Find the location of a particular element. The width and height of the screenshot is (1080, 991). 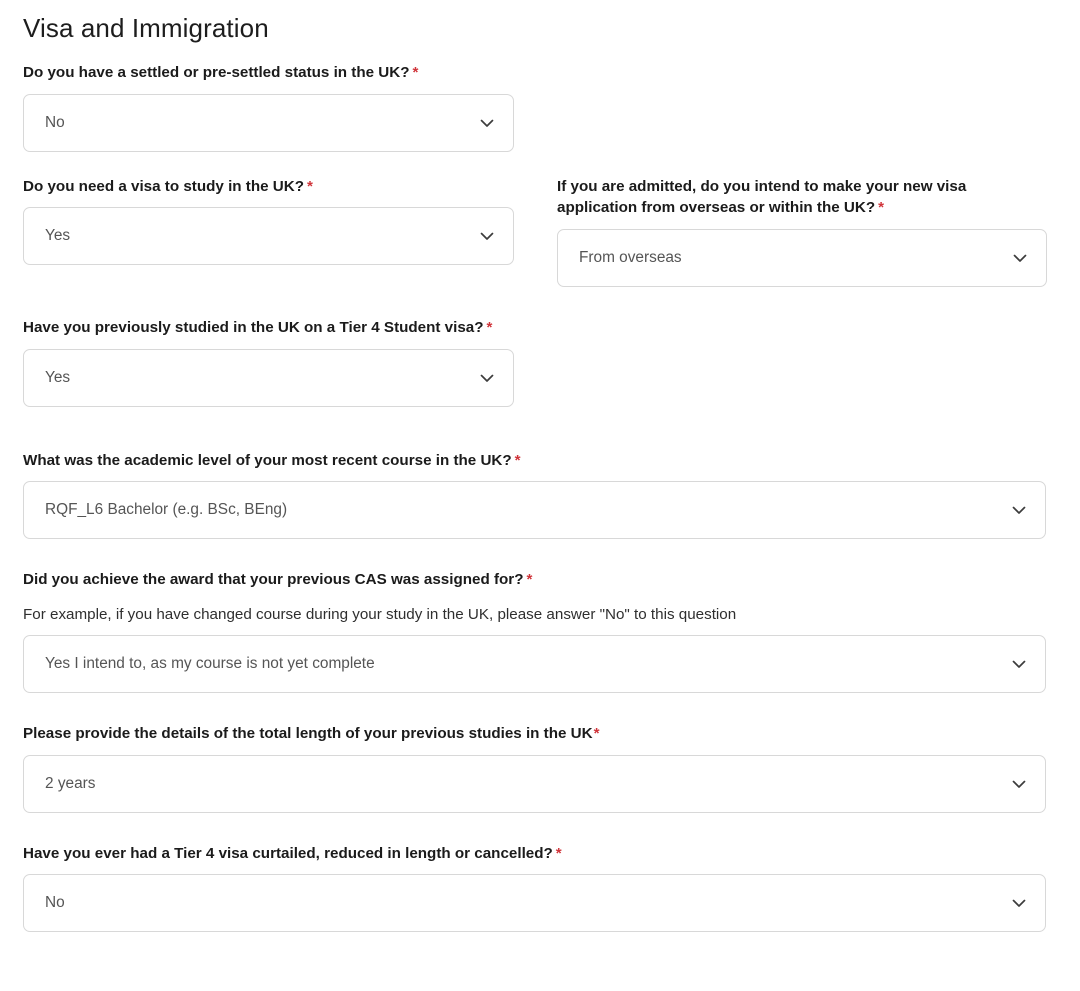

select-need-visa-value: Yes is located at coordinates (58, 236).